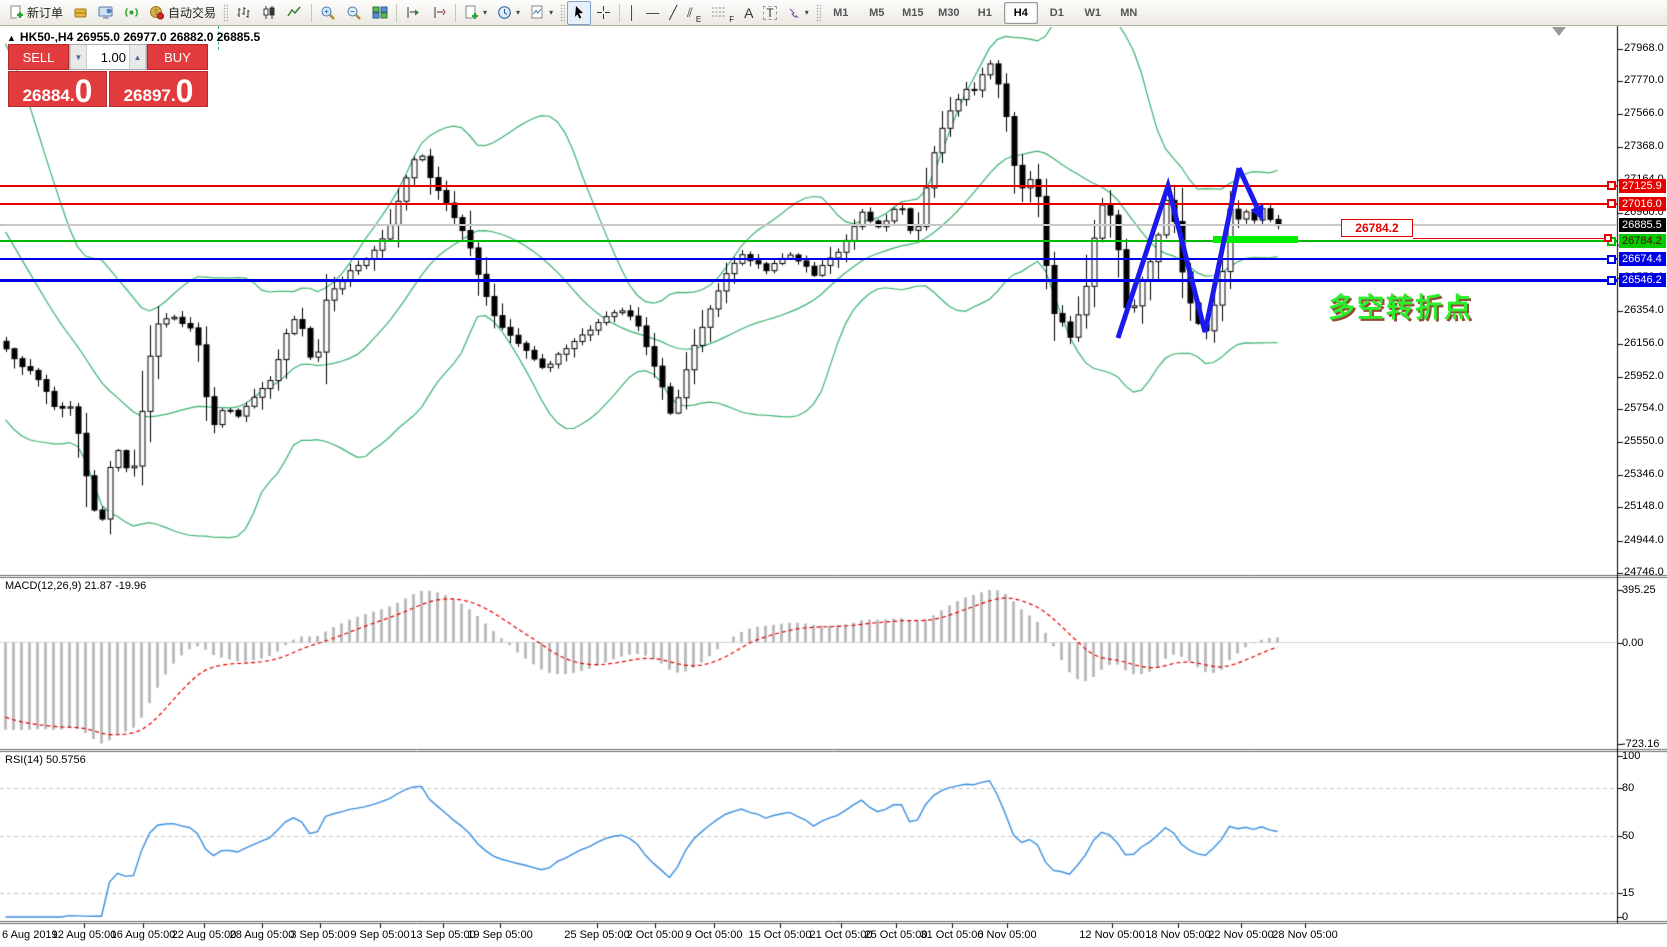  I want to click on trendline-tool-button: ╱, so click(673, 13).